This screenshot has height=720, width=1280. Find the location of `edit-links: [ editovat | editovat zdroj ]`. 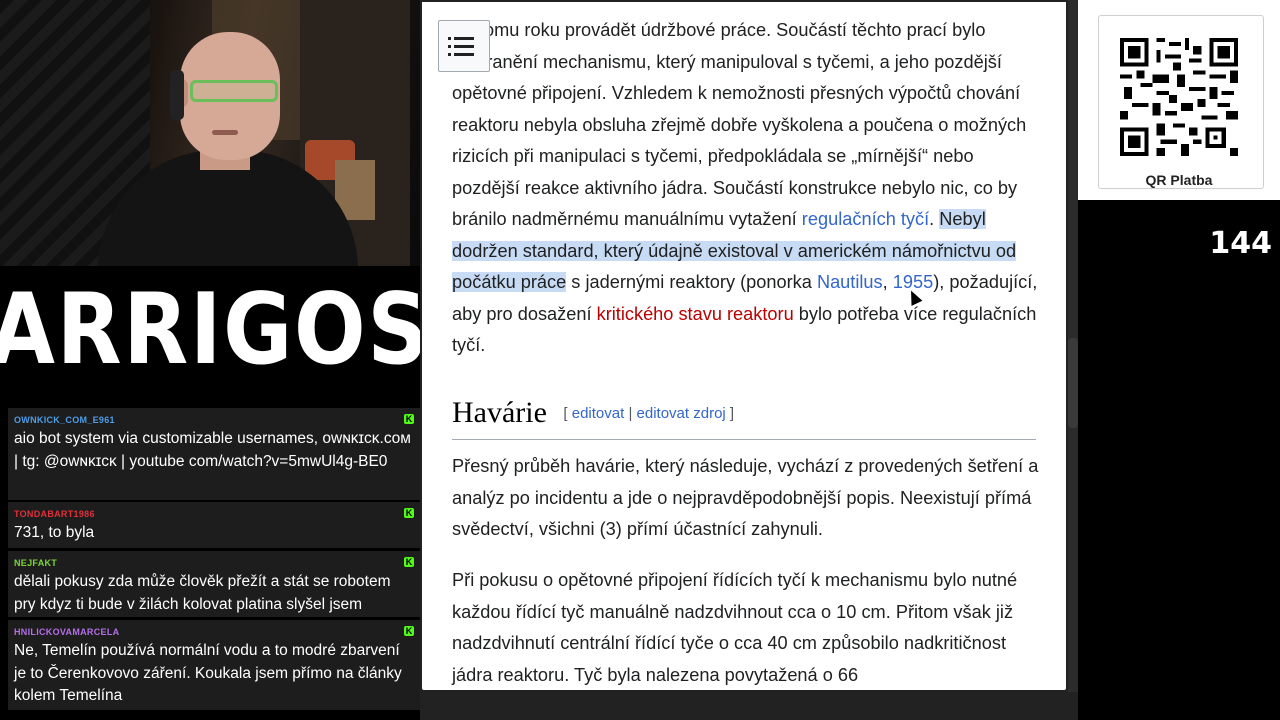

edit-links: [ editovat | editovat zdroj ] is located at coordinates (648, 413).